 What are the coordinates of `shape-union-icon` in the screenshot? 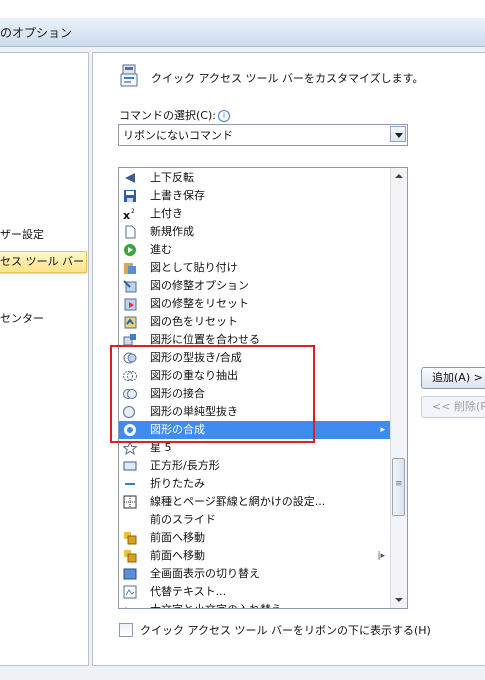 It's located at (130, 394).